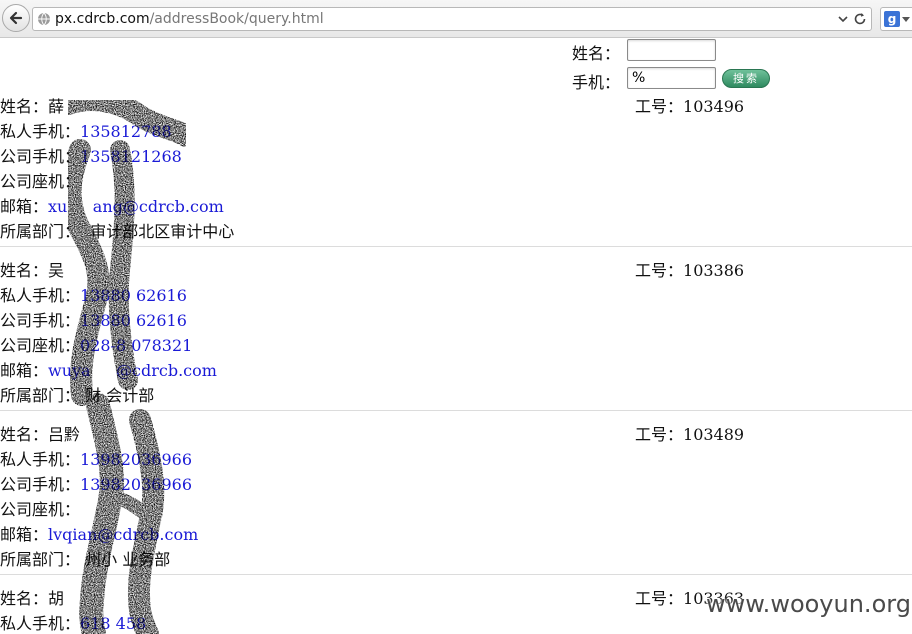  I want to click on record-name-row: 姓名：胡, so click(32, 598).